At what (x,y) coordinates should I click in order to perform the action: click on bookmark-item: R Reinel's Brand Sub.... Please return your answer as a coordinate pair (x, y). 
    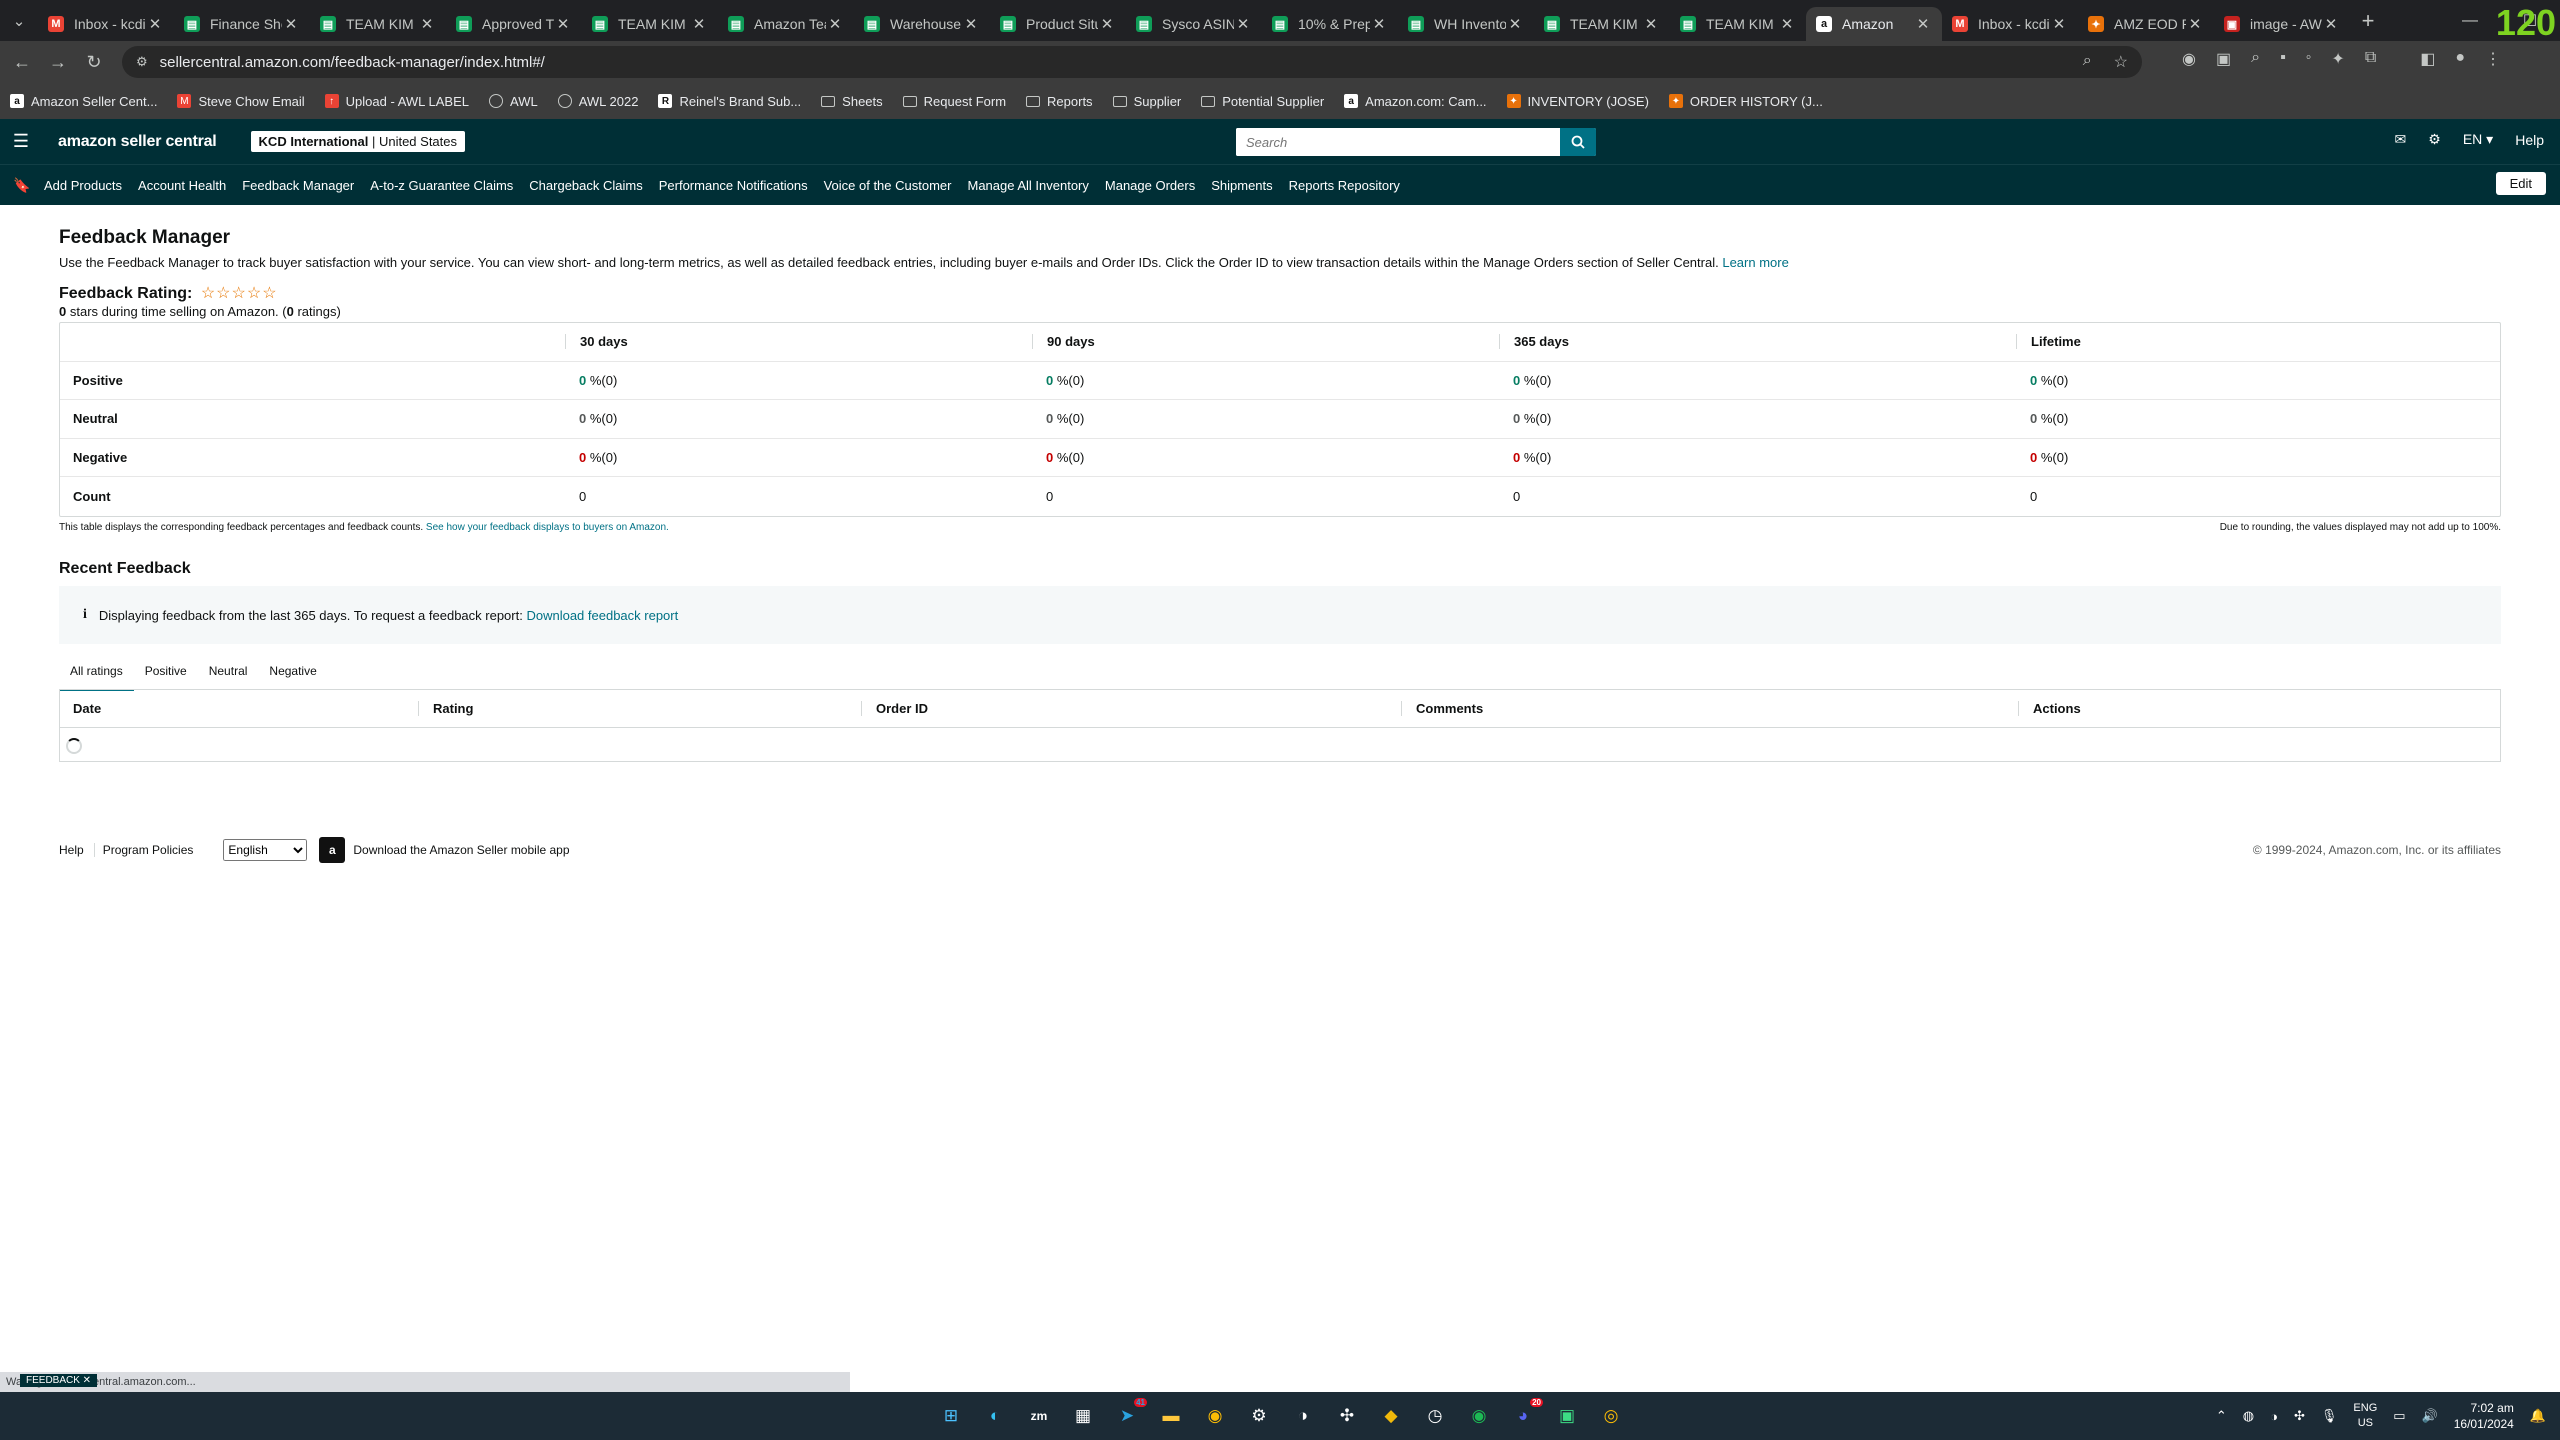
    Looking at the image, I should click on (729, 101).